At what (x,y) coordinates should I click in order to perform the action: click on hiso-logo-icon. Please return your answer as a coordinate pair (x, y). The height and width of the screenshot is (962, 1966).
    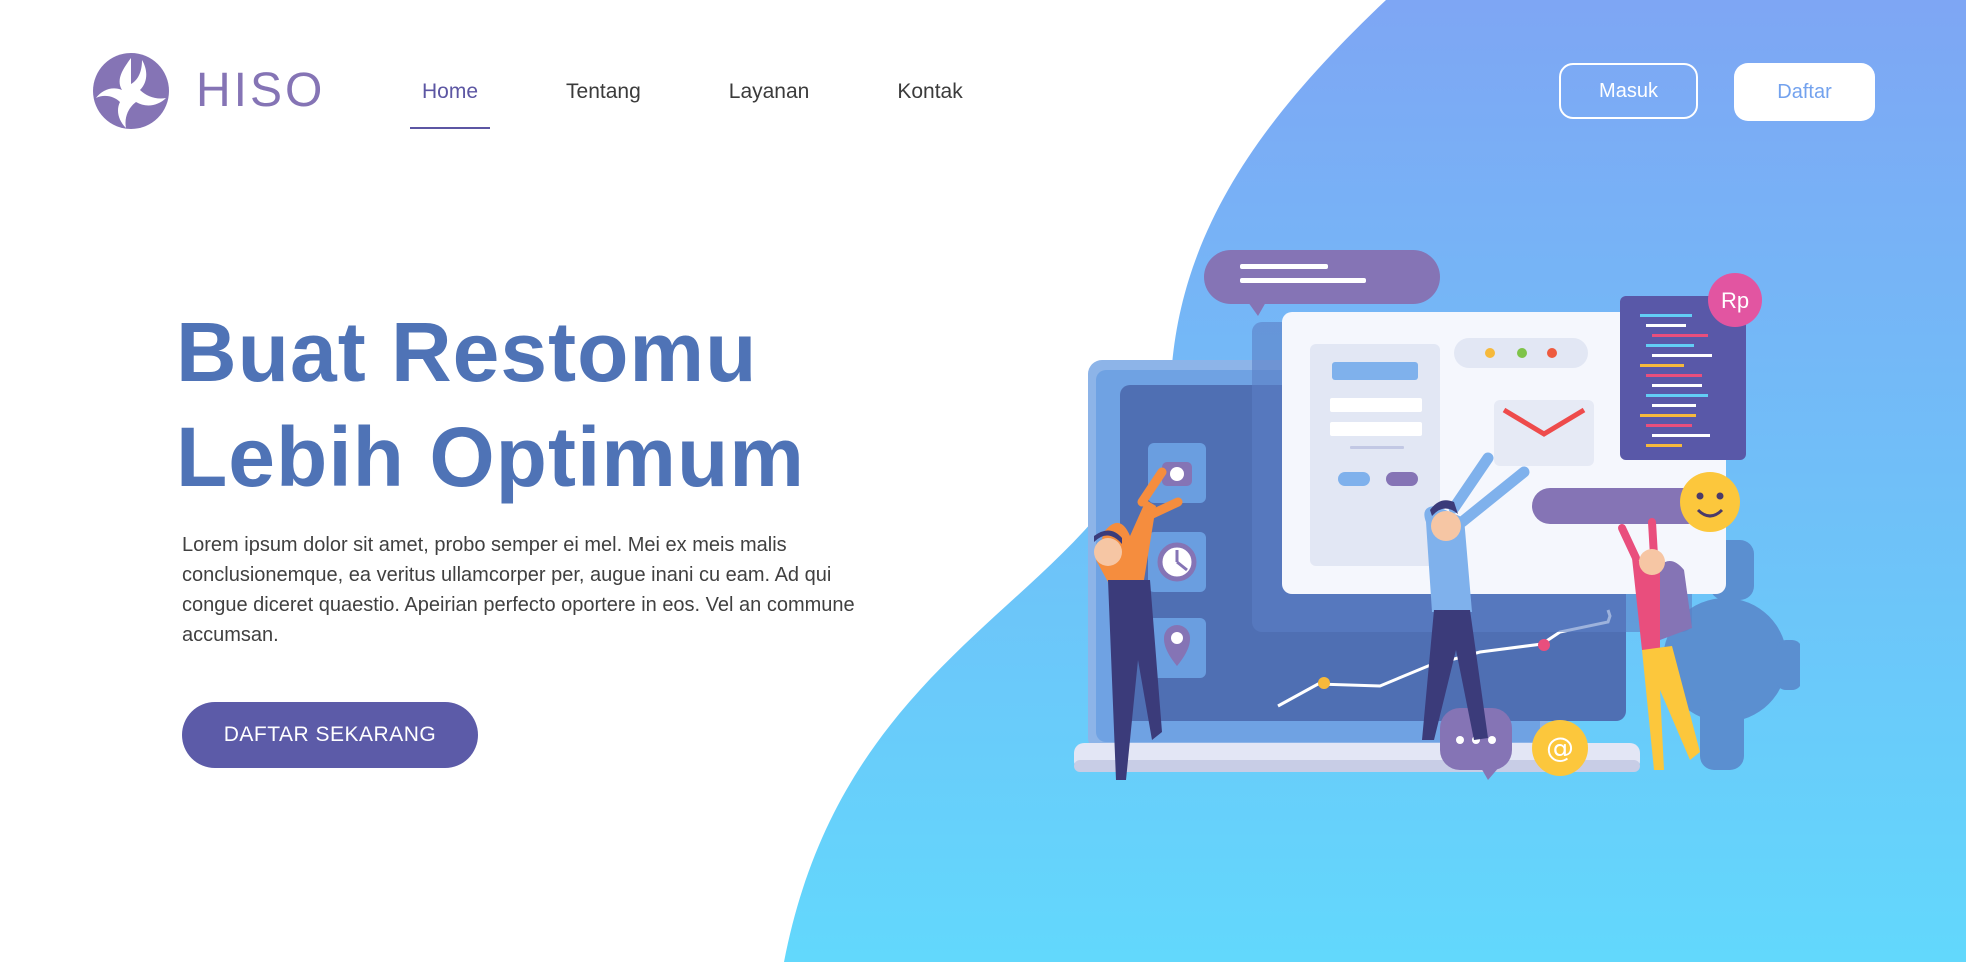
    Looking at the image, I should click on (131, 91).